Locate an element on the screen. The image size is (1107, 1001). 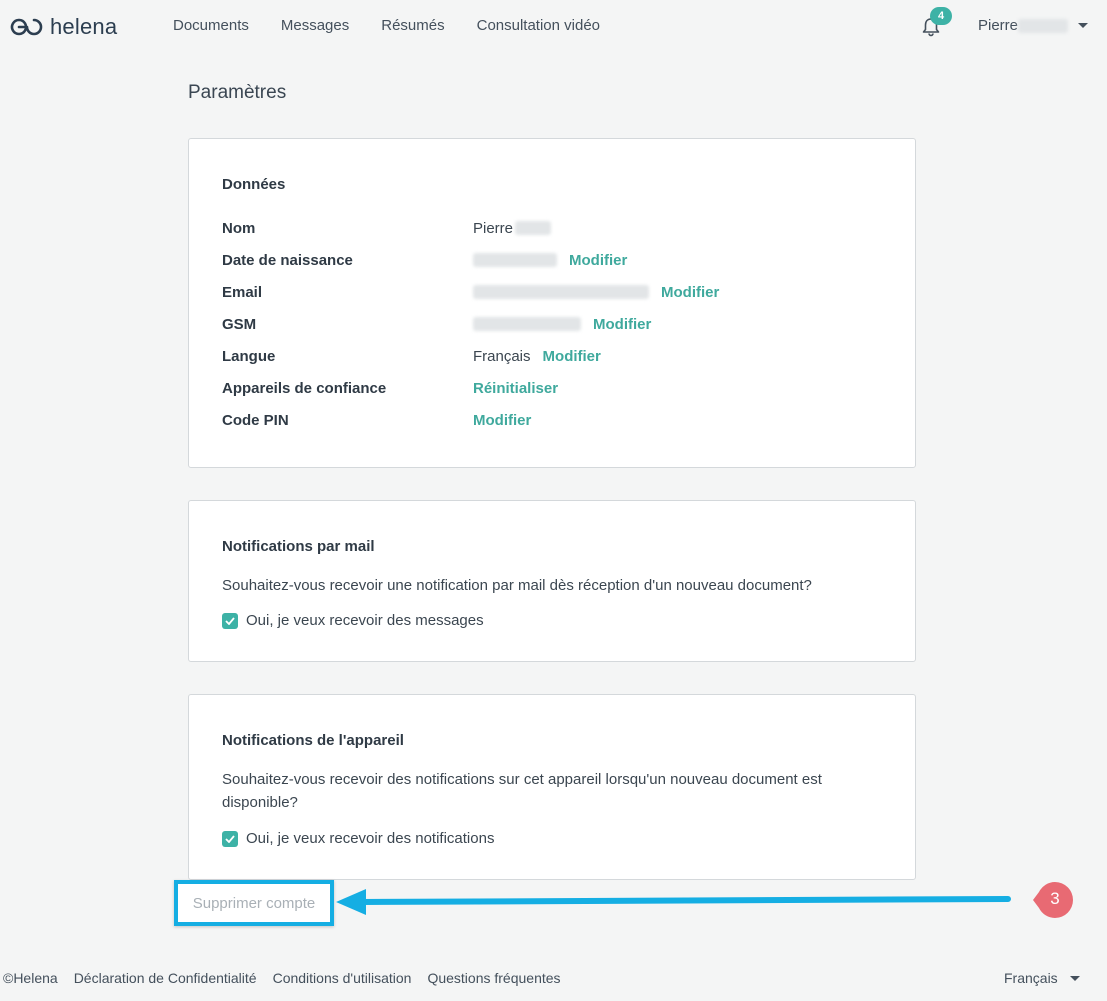
footer-copyright: ©Helena is located at coordinates (30, 978).